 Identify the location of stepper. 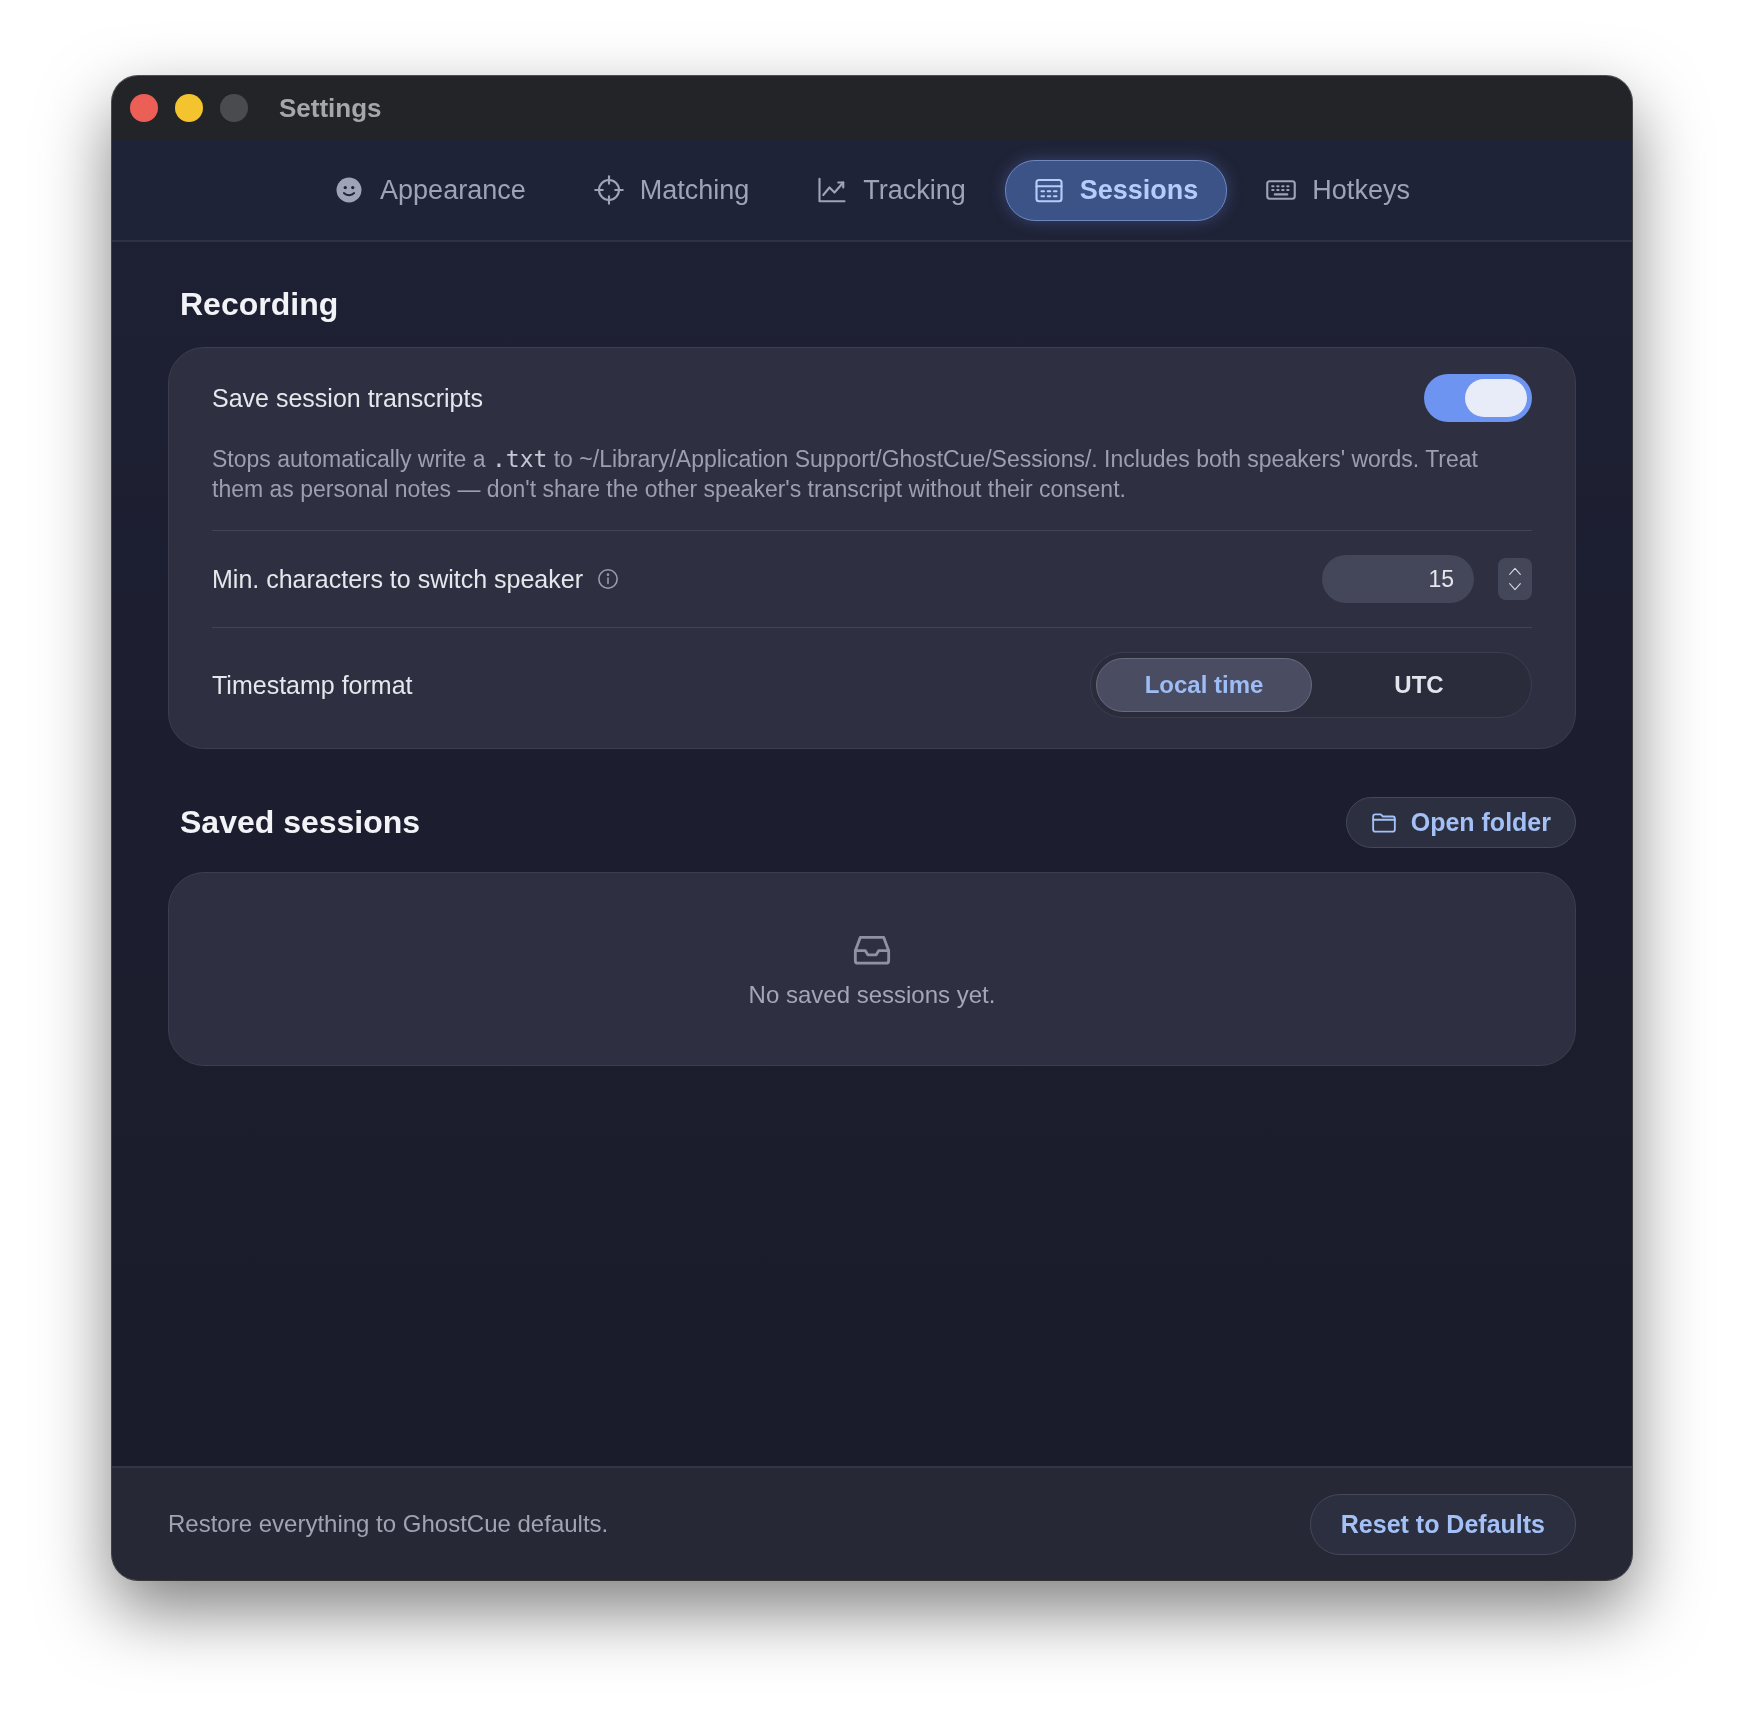
(1515, 579).